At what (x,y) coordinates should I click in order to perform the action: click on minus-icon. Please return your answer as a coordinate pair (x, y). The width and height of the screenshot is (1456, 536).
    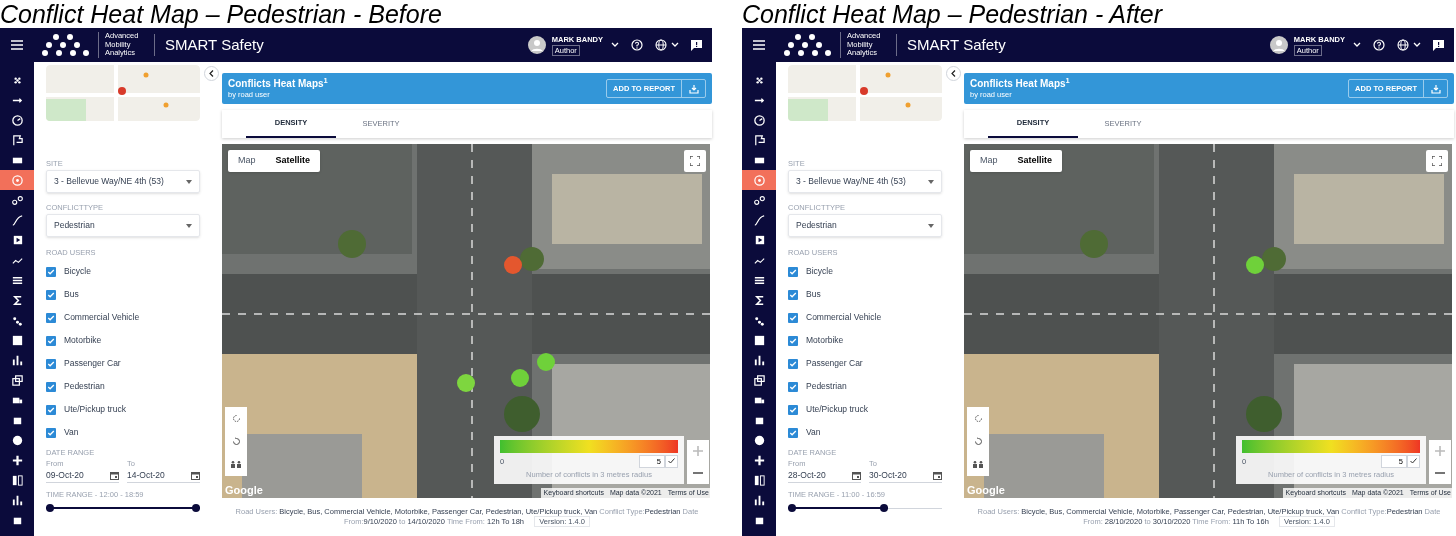
    Looking at the image, I should click on (1440, 473).